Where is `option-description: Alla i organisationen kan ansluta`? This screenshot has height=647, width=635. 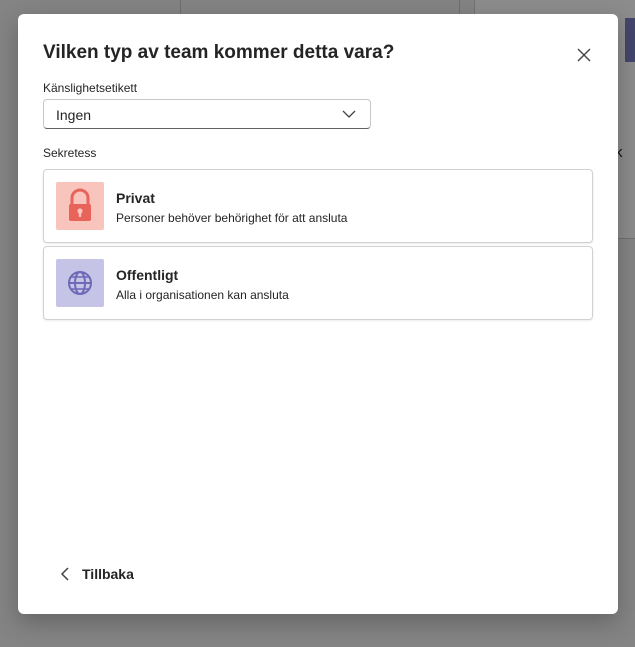
option-description: Alla i organisationen kan ansluta is located at coordinates (202, 295).